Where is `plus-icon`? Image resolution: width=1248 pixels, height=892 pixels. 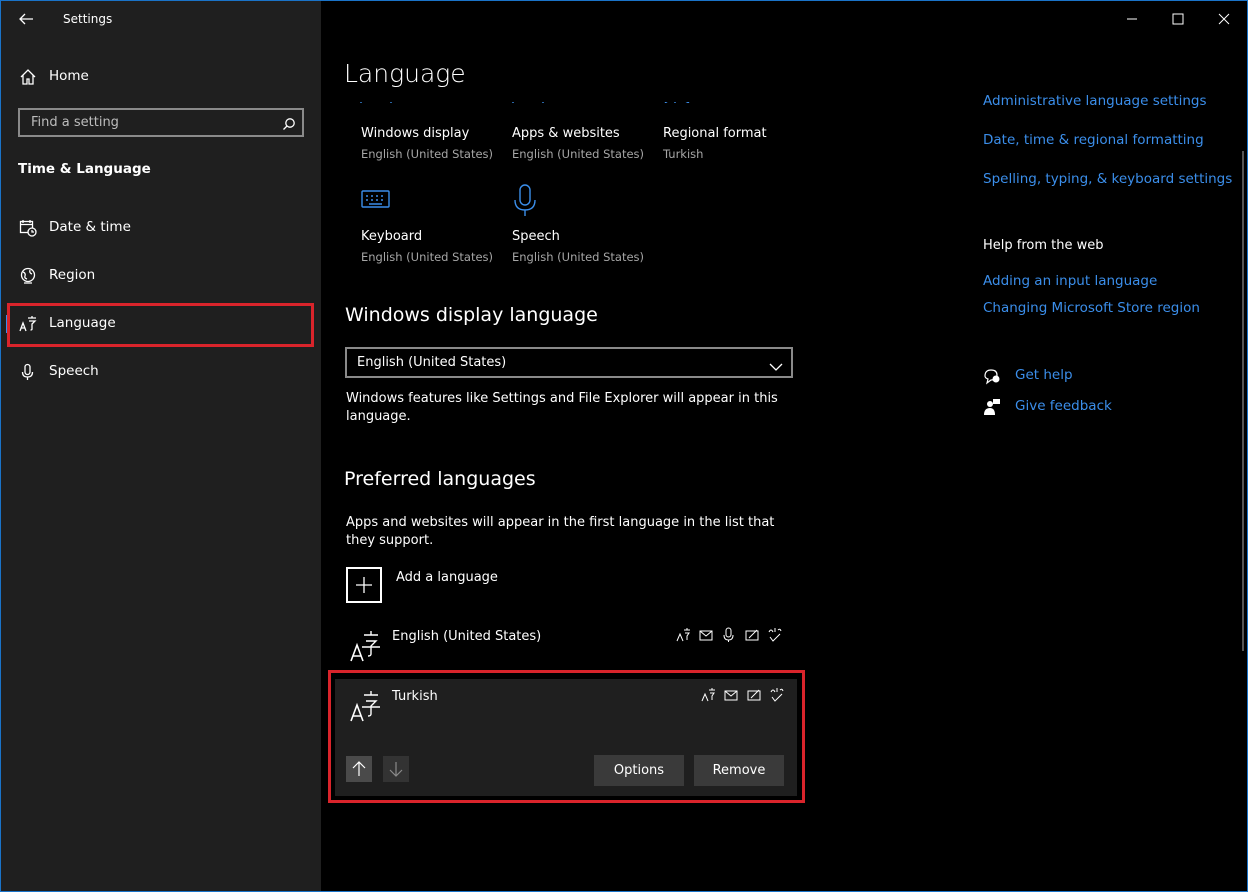 plus-icon is located at coordinates (364, 585).